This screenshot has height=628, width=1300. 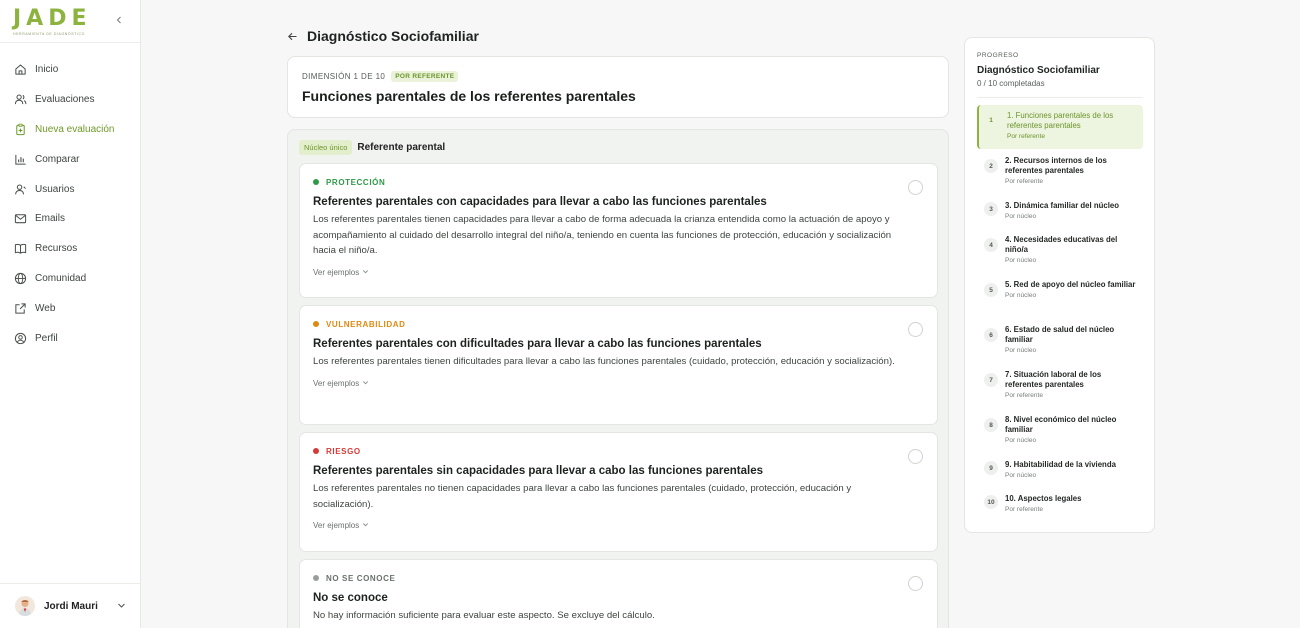 What do you see at coordinates (393, 36) in the screenshot?
I see `page-title: Diagnóstico Sociofamiliar` at bounding box center [393, 36].